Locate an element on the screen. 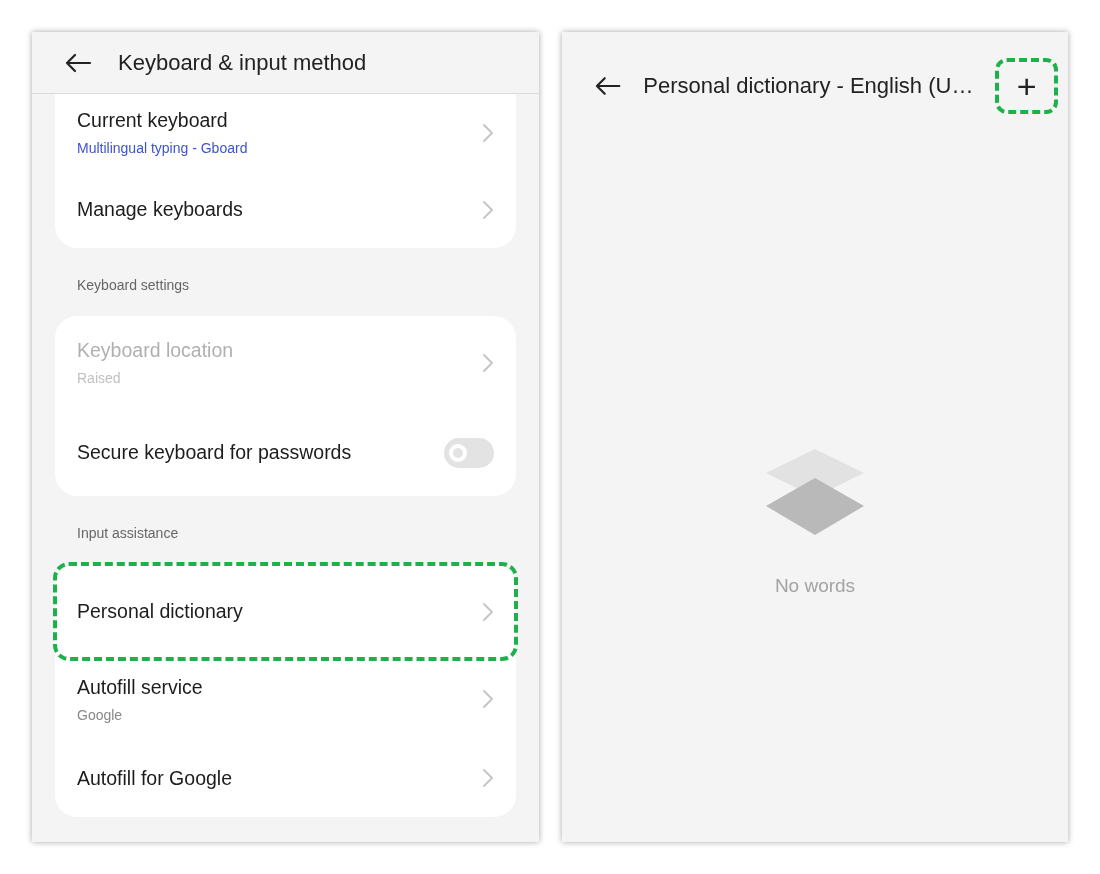  empty-message: No words is located at coordinates (815, 586).